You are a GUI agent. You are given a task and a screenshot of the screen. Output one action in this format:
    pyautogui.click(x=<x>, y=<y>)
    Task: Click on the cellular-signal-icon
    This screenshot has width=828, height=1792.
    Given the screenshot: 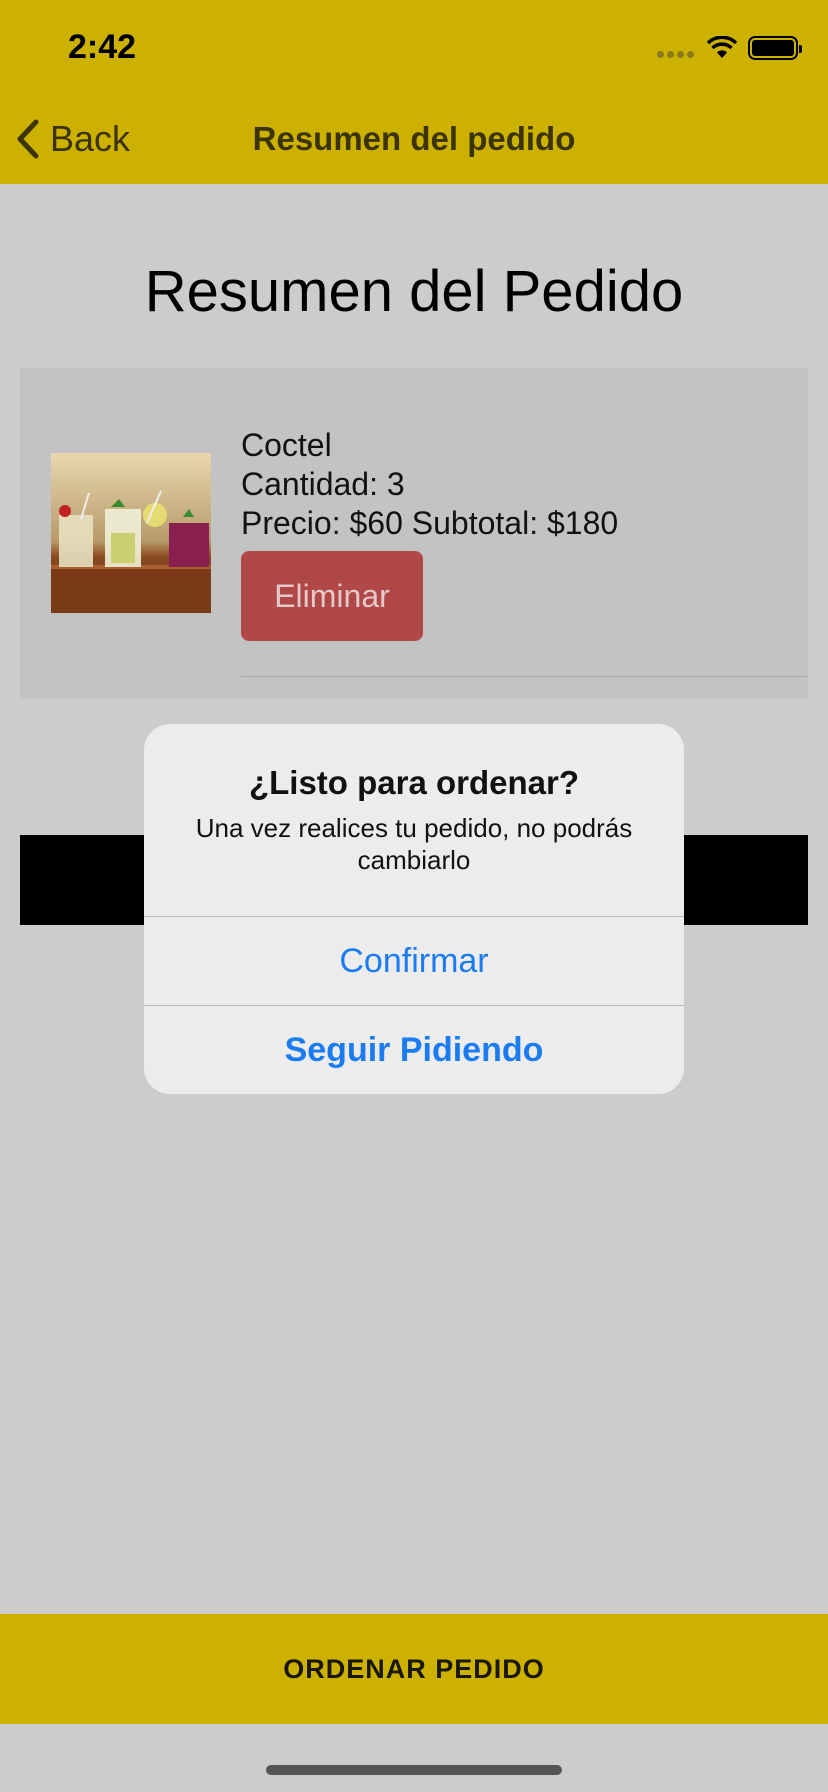 What is the action you would take?
    pyautogui.click(x=675, y=48)
    